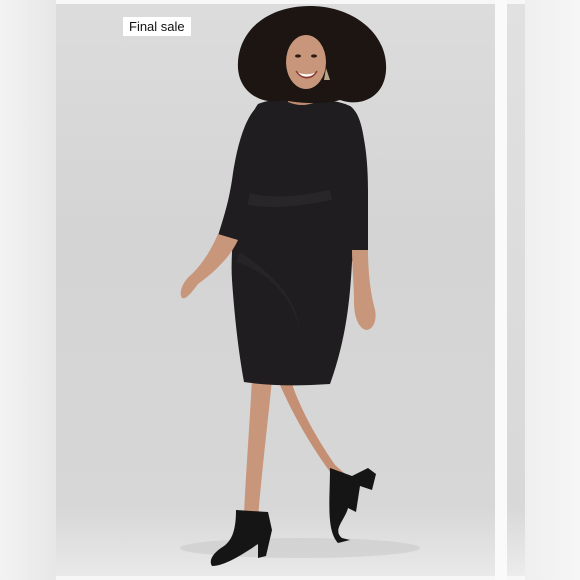  Describe the element at coordinates (28, 290) in the screenshot. I see `previous-photo-edge` at that location.